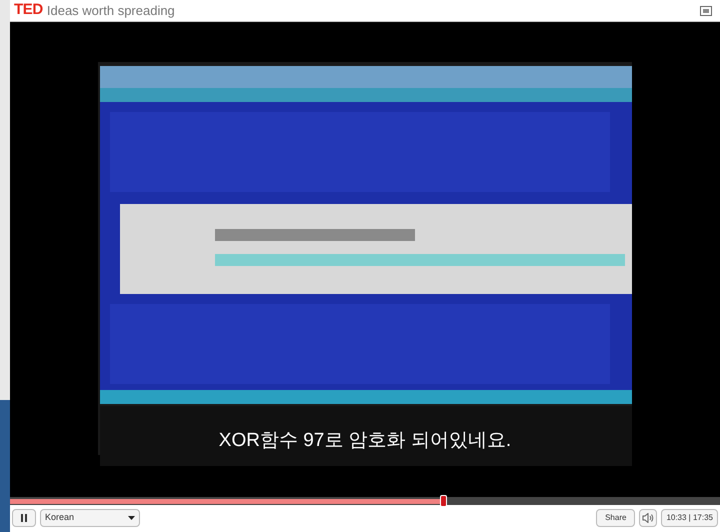 Image resolution: width=720 pixels, height=532 pixels. I want to click on progress-handle, so click(444, 501).